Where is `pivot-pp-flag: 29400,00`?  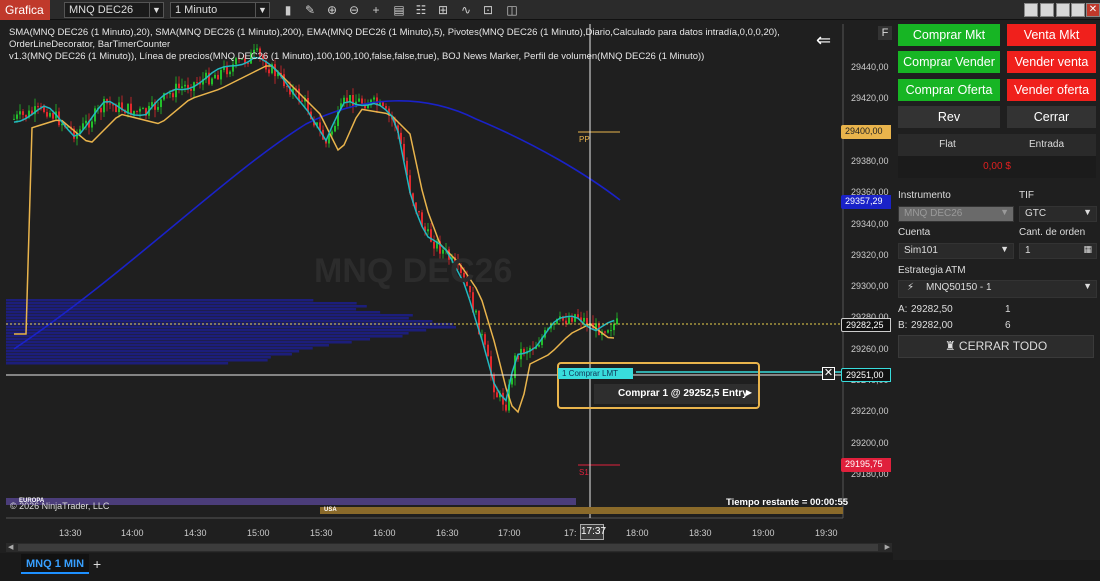
pivot-pp-flag: 29400,00 is located at coordinates (866, 132).